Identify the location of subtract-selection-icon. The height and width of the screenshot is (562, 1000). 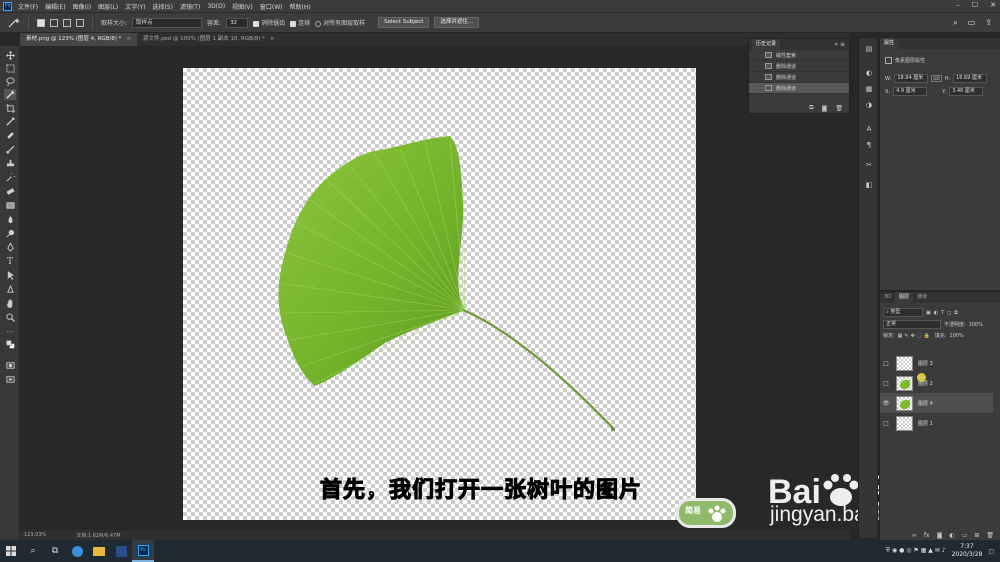
(67, 22).